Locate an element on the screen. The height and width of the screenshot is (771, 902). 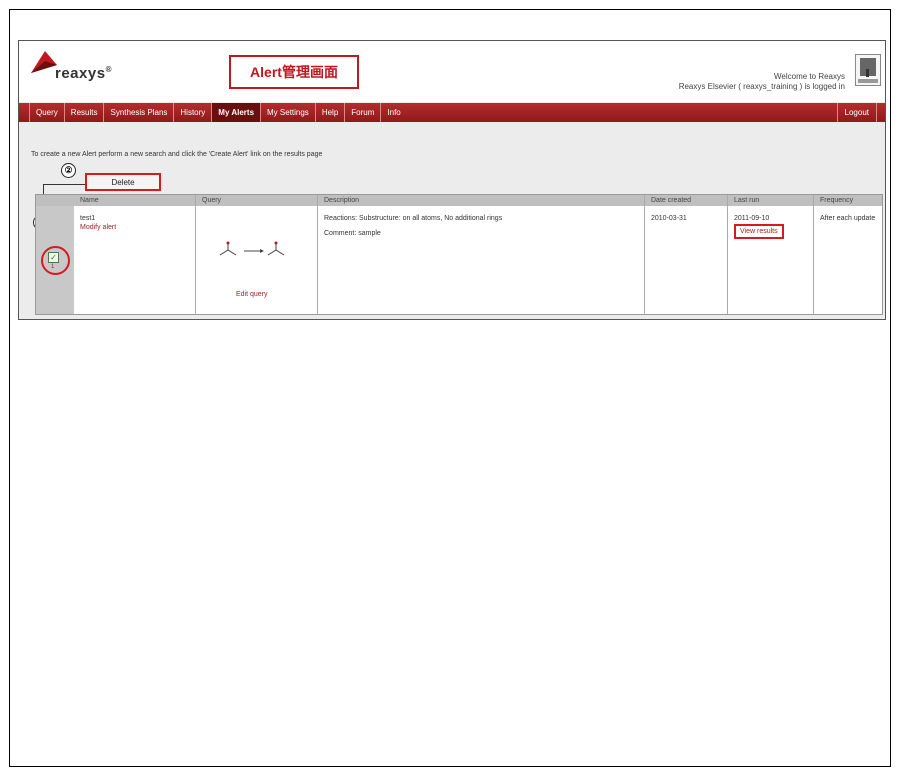
last-run-cell: 2011-09-10 View results is located at coordinates (770, 222).